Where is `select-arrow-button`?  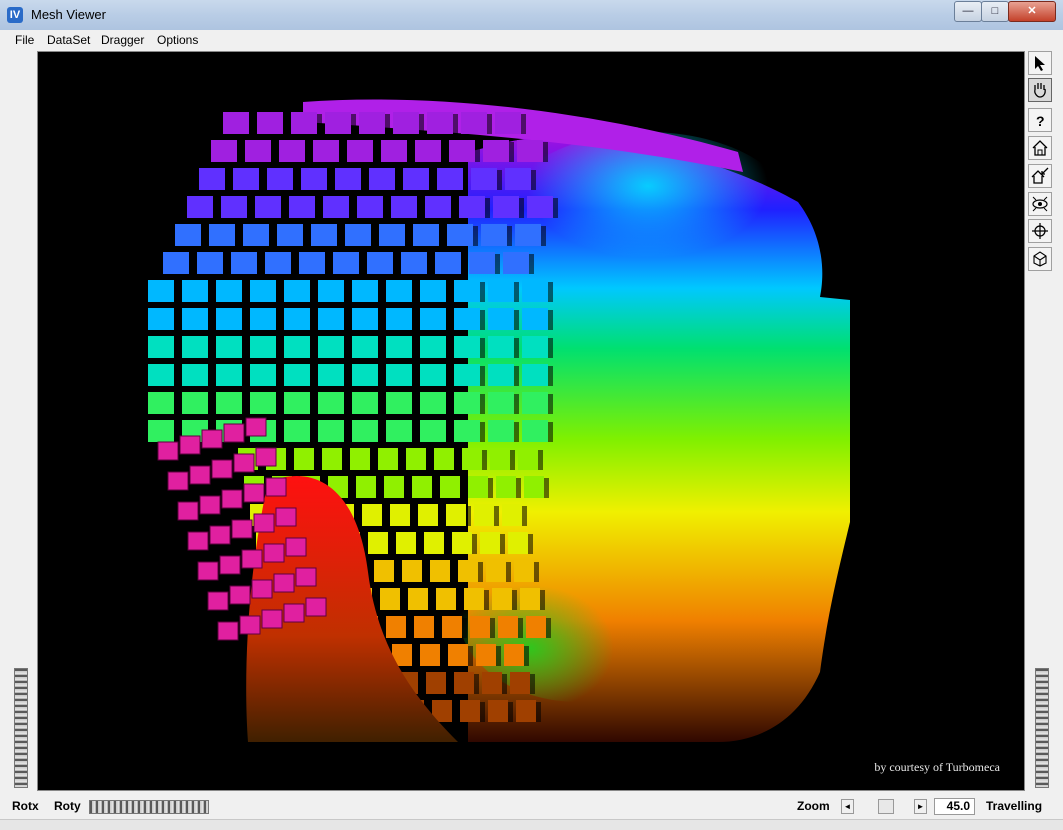
select-arrow-button is located at coordinates (1040, 63).